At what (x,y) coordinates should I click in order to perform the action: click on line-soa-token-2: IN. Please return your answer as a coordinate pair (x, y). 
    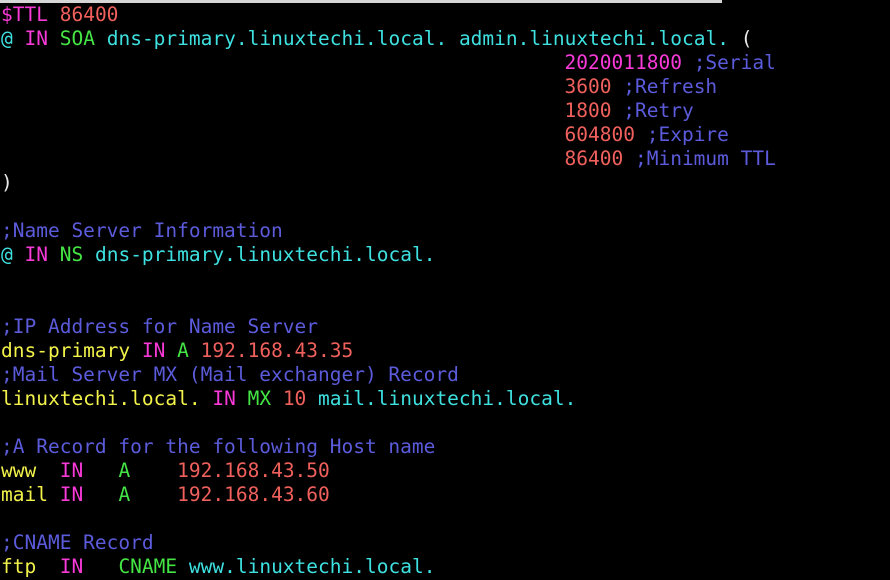
    Looking at the image, I should click on (36, 38).